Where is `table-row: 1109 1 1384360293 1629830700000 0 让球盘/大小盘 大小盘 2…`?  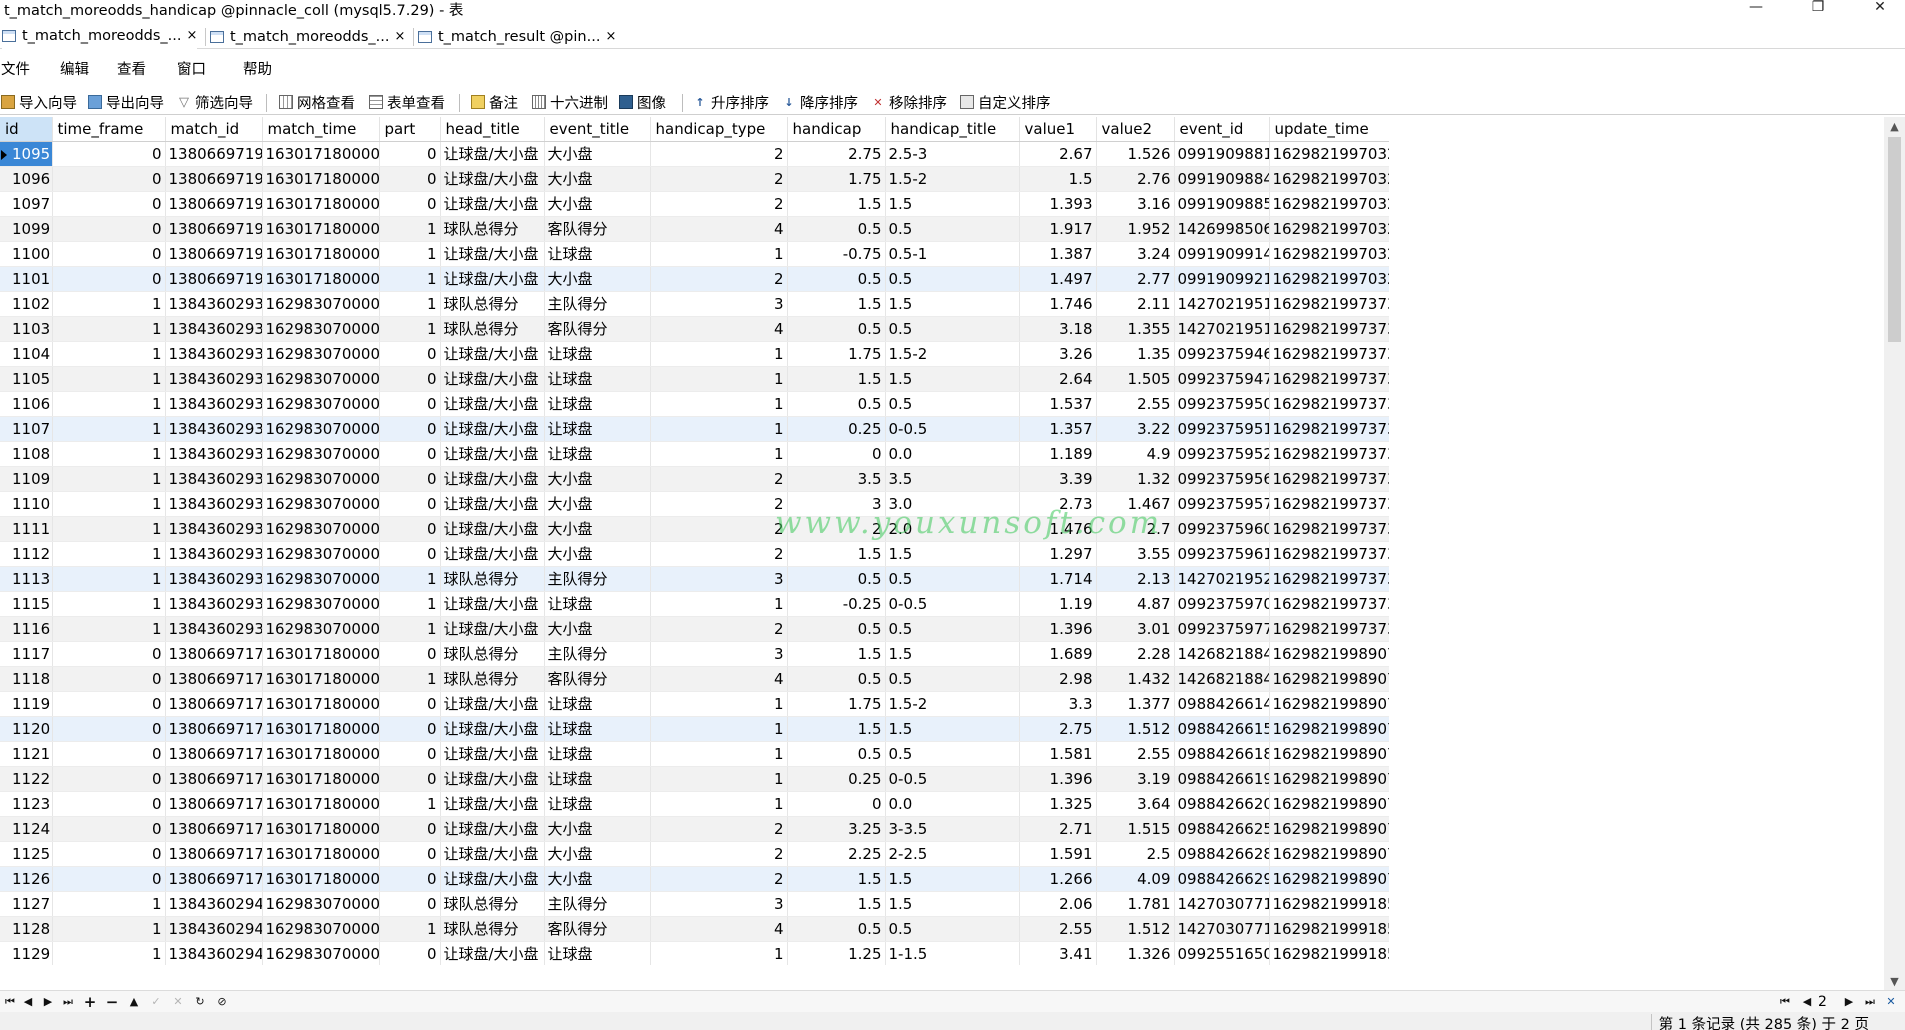 table-row: 1109 1 1384360293 1629830700000 0 让球盘/大小盘 大小盘 2… is located at coordinates (694, 479).